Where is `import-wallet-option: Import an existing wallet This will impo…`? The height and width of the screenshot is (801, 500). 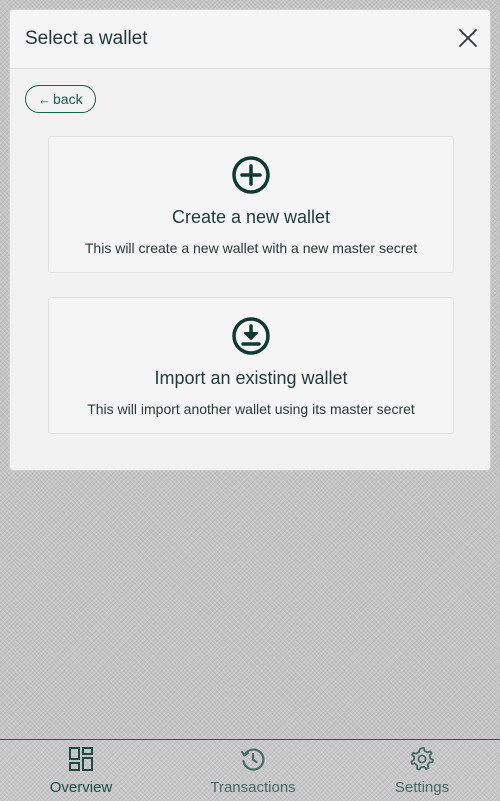 import-wallet-option: Import an existing wallet This will impo… is located at coordinates (251, 365).